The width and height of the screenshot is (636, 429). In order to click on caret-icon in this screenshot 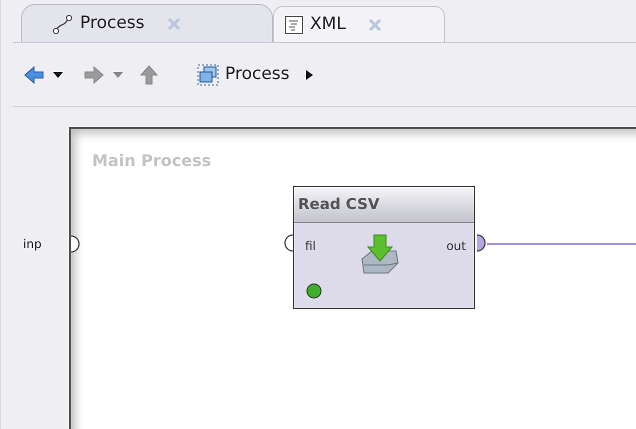, I will do `click(309, 75)`.